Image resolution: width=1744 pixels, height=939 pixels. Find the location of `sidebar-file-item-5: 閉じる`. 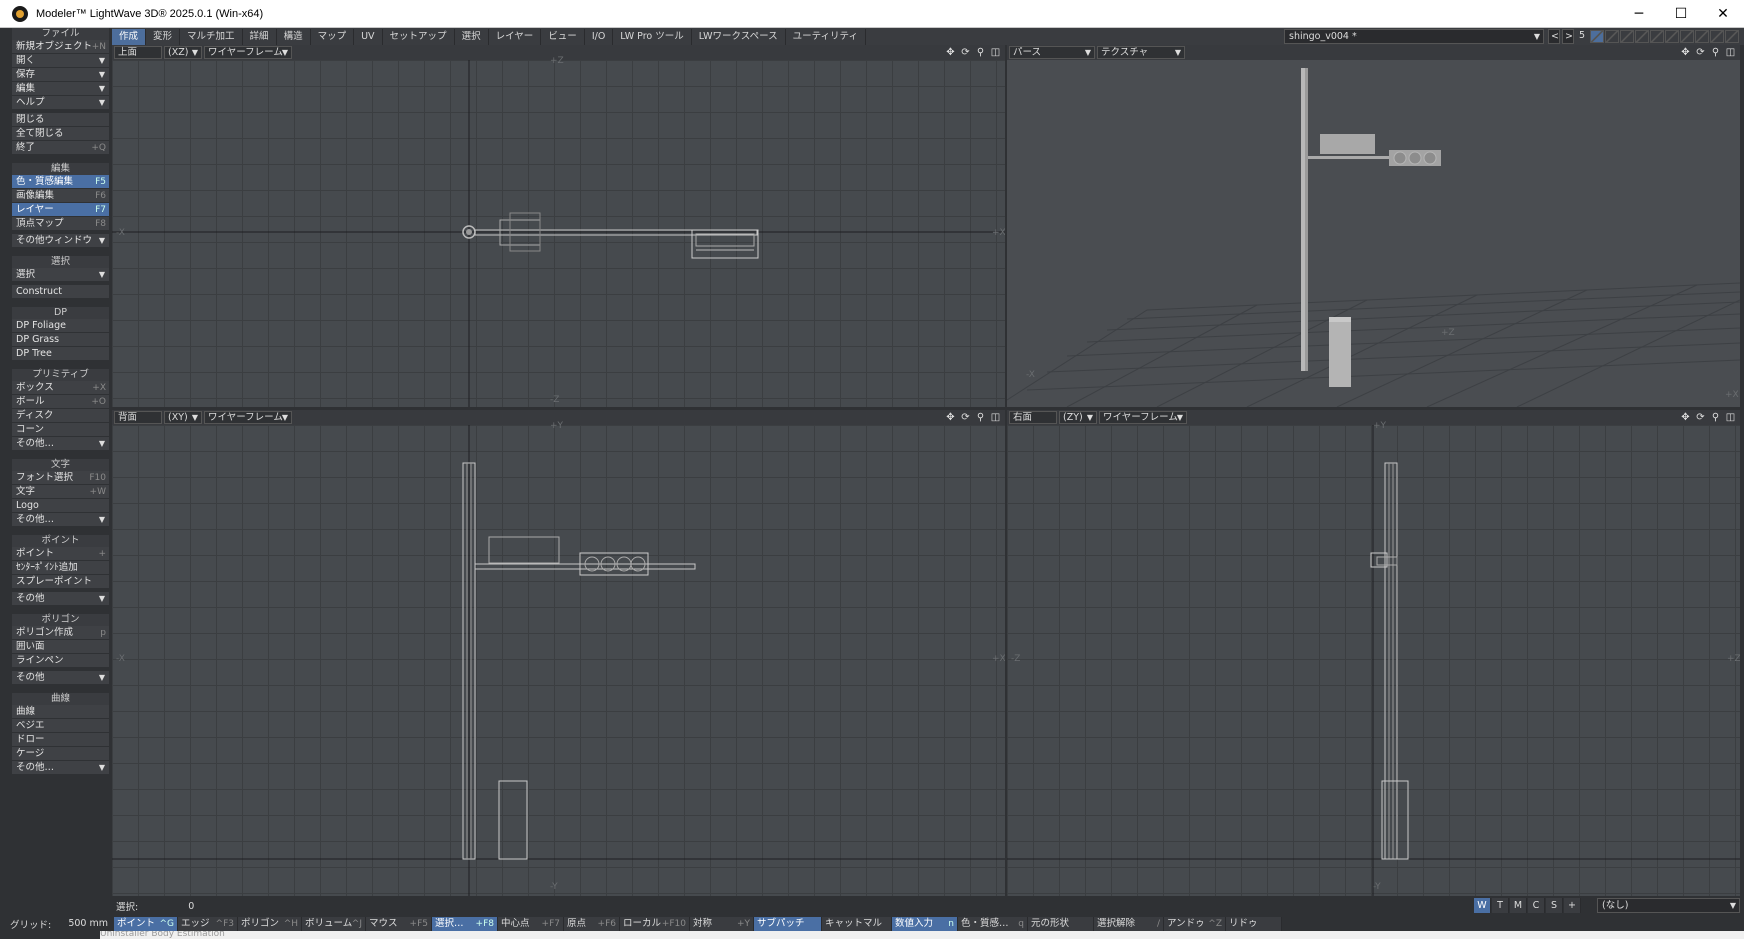

sidebar-file-item-5: 閉じる is located at coordinates (60, 120).